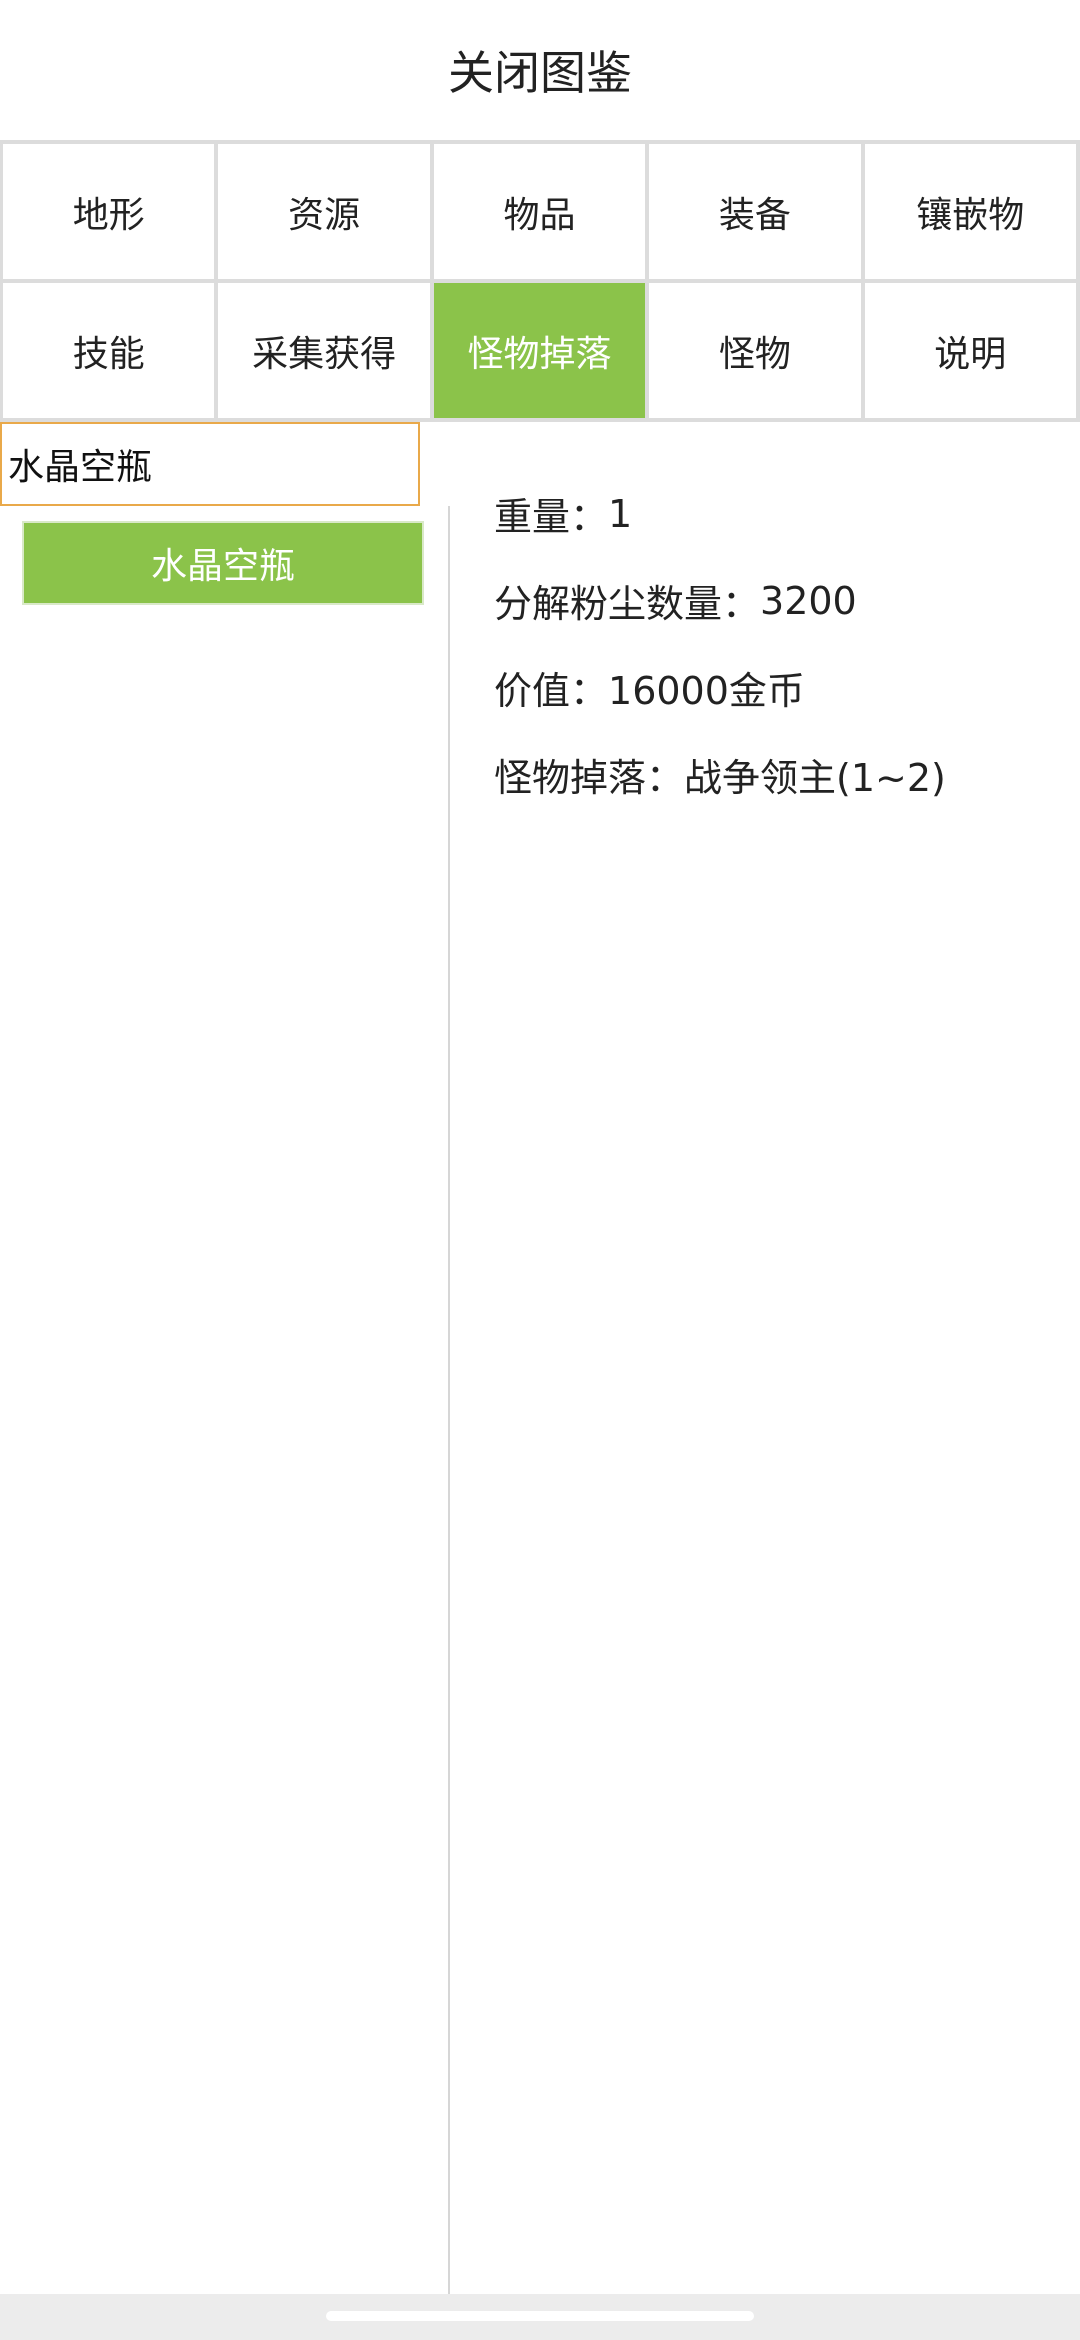 This screenshot has width=1080, height=2340. What do you see at coordinates (774, 513) in the screenshot?
I see `detail-weight: 重量1` at bounding box center [774, 513].